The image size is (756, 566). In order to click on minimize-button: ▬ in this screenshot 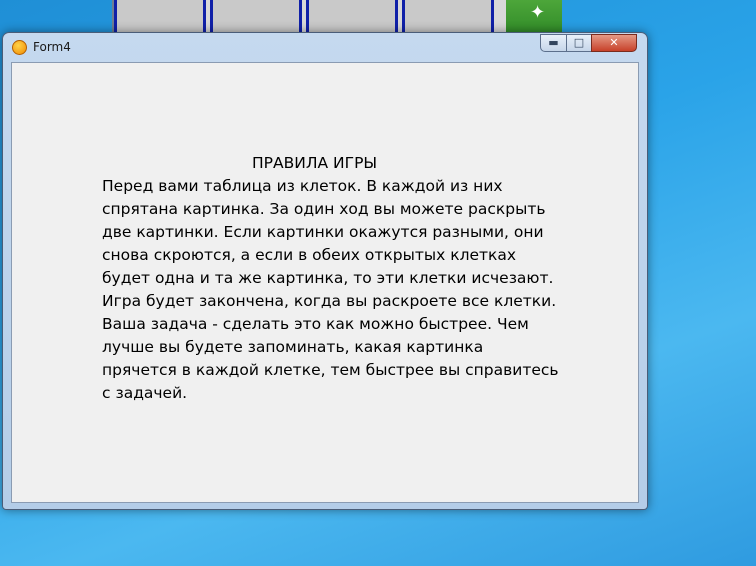, I will do `click(553, 43)`.